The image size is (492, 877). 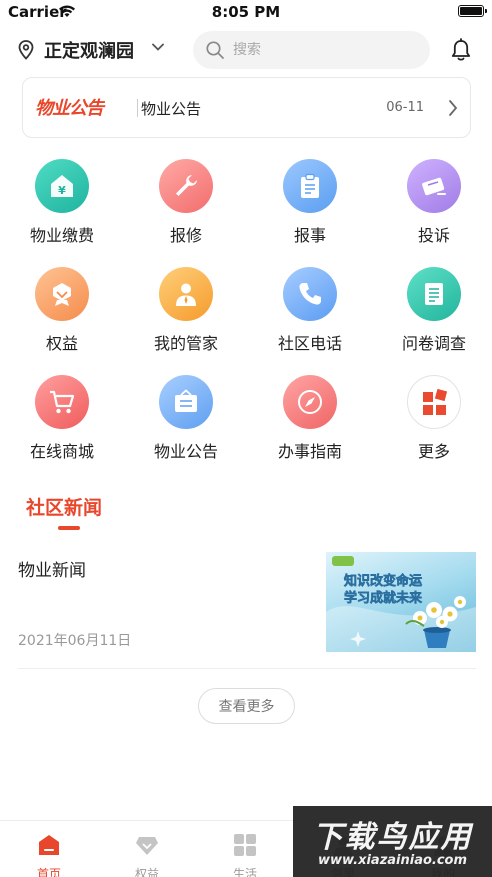 What do you see at coordinates (62, 402) in the screenshot?
I see `cart-icon` at bounding box center [62, 402].